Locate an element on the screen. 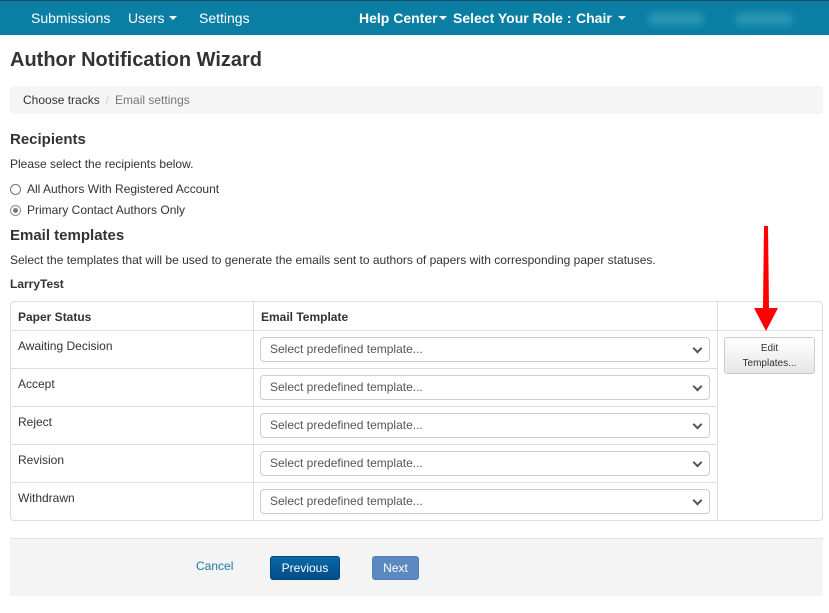  breadcrumb: Choose tracks / Email settings is located at coordinates (416, 100).